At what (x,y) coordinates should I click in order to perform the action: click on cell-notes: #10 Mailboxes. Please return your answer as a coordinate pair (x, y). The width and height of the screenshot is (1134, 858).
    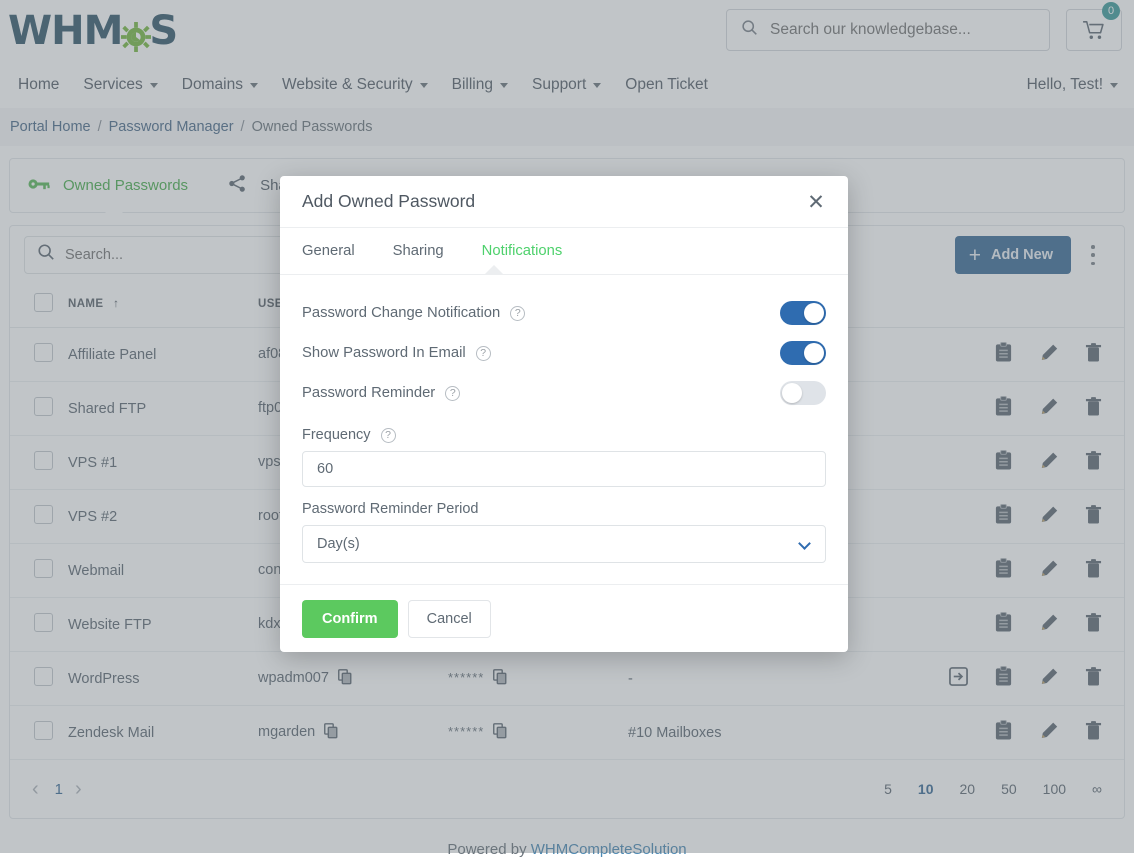
    Looking at the image, I should click on (773, 733).